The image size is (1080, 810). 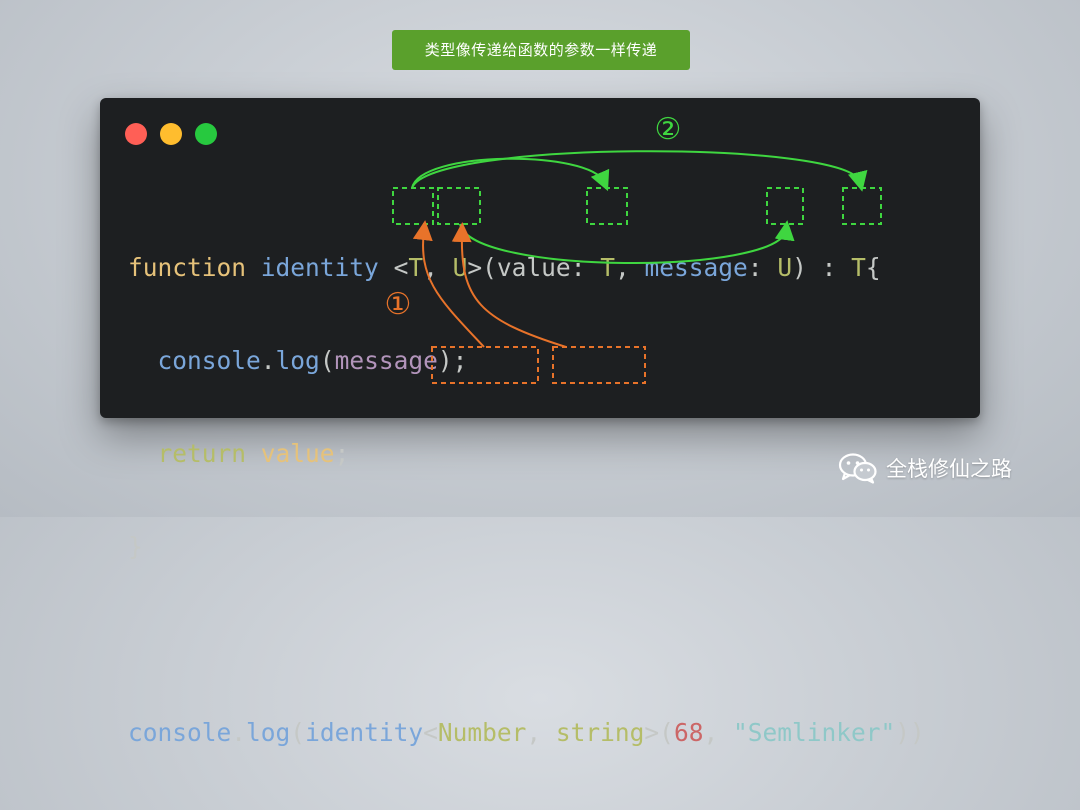 I want to click on type-arg-number: Number, so click(x=482, y=732).